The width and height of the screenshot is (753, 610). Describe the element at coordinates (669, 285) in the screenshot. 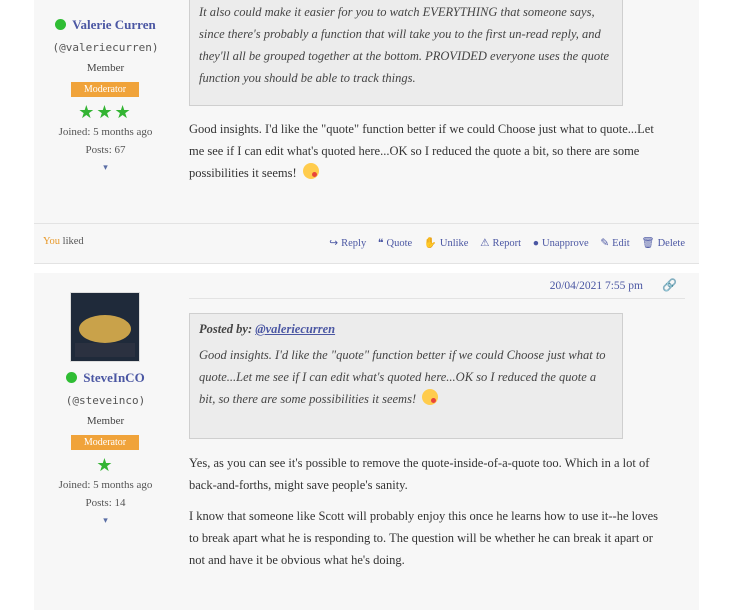

I see `link-icon: 🔗` at that location.